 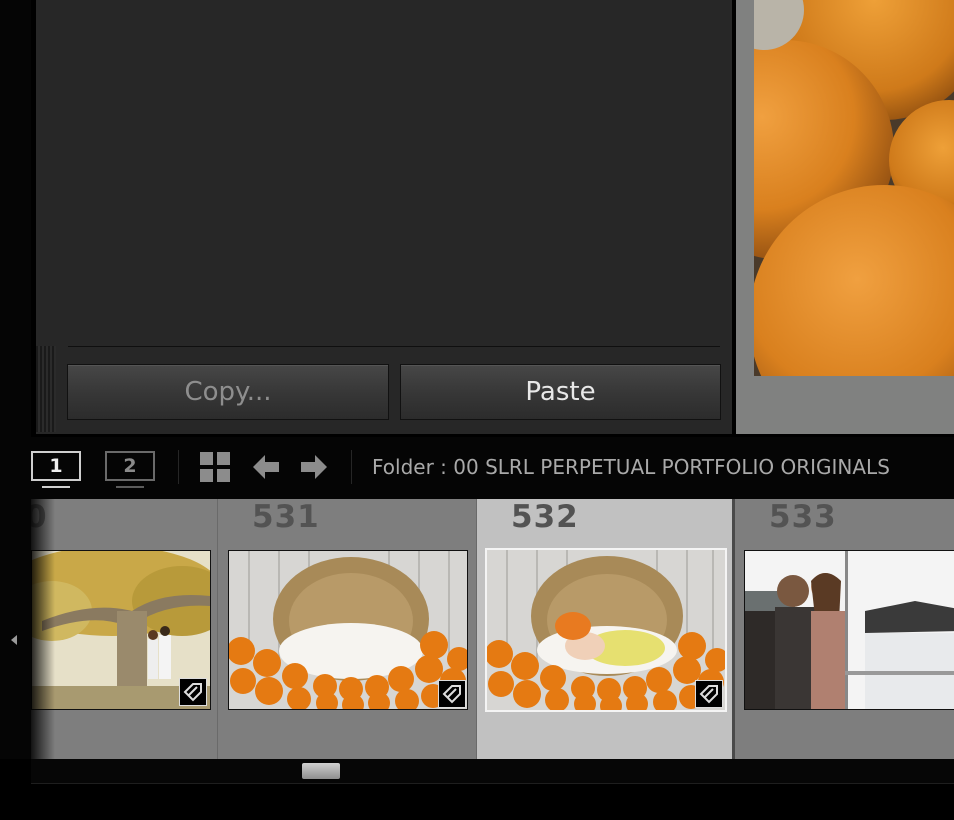 I want to click on bottom-area, so click(x=477, y=802).